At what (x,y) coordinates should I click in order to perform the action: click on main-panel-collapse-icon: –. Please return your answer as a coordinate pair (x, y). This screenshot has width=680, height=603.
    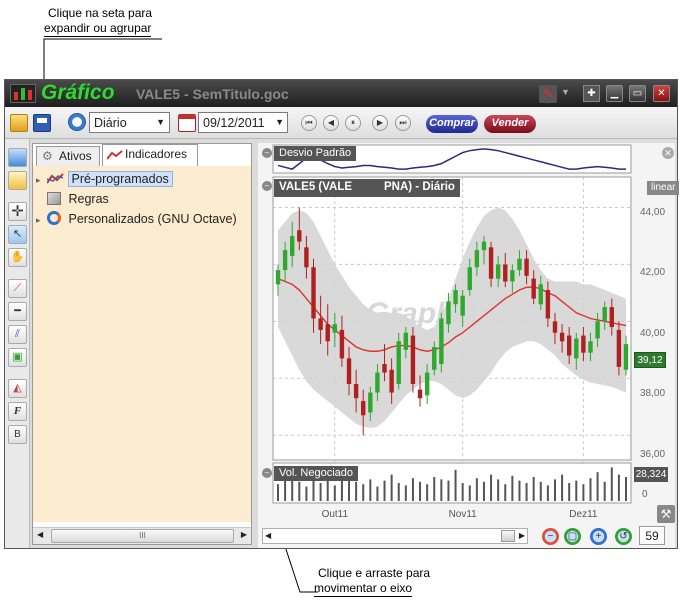
    Looking at the image, I should click on (267, 186).